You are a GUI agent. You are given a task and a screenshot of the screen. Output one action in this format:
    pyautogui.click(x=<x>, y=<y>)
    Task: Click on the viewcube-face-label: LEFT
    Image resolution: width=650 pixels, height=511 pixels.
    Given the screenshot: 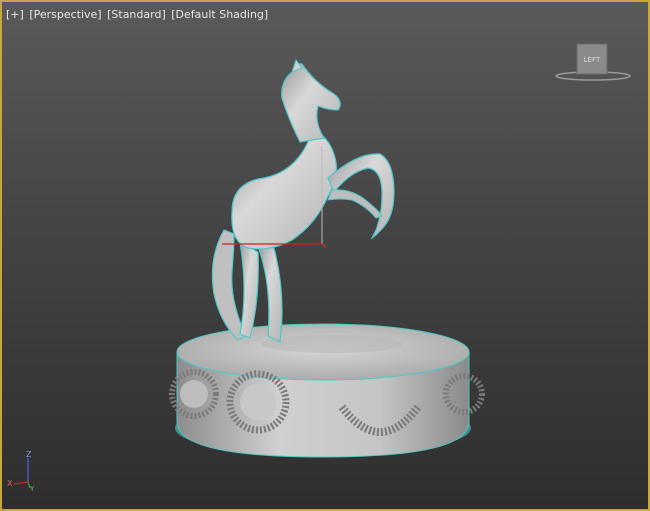 What is the action you would take?
    pyautogui.click(x=592, y=60)
    